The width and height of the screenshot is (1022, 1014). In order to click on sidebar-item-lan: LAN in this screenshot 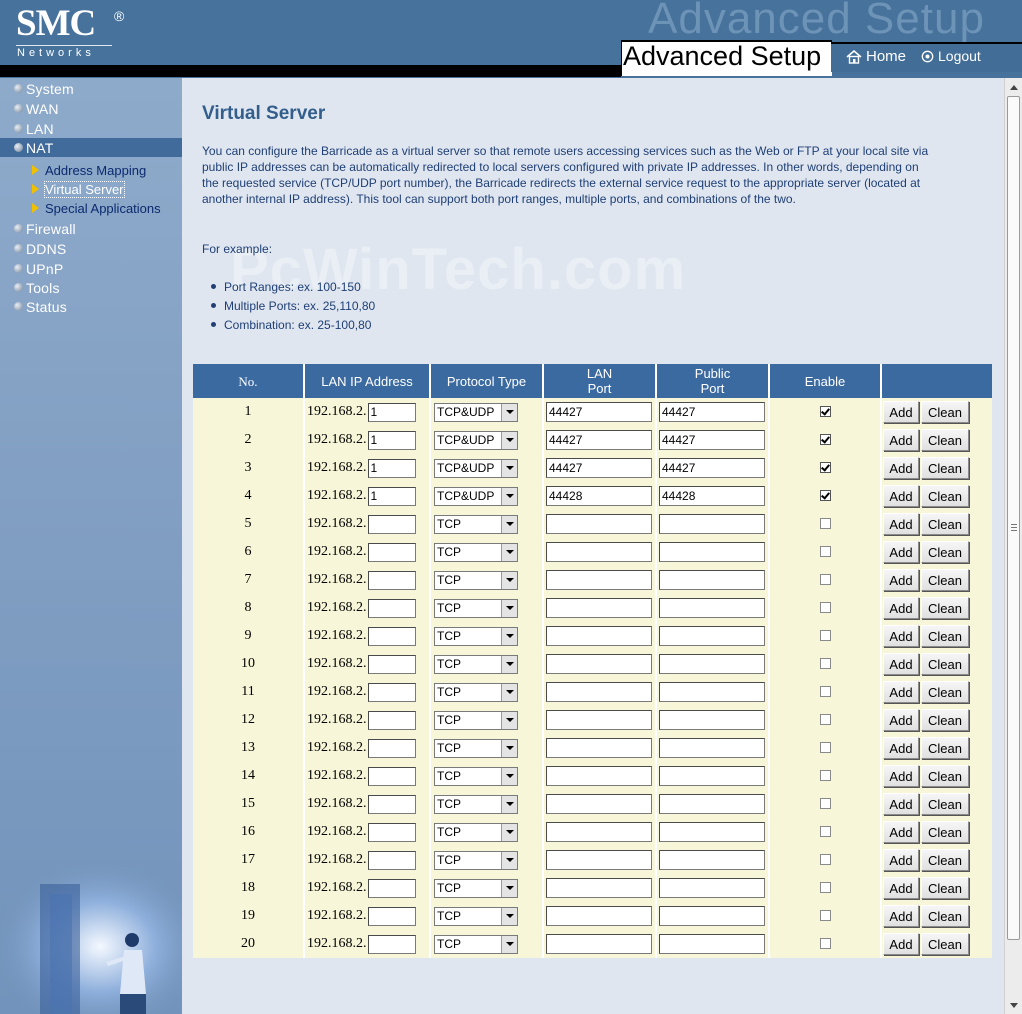, I will do `click(91, 128)`.